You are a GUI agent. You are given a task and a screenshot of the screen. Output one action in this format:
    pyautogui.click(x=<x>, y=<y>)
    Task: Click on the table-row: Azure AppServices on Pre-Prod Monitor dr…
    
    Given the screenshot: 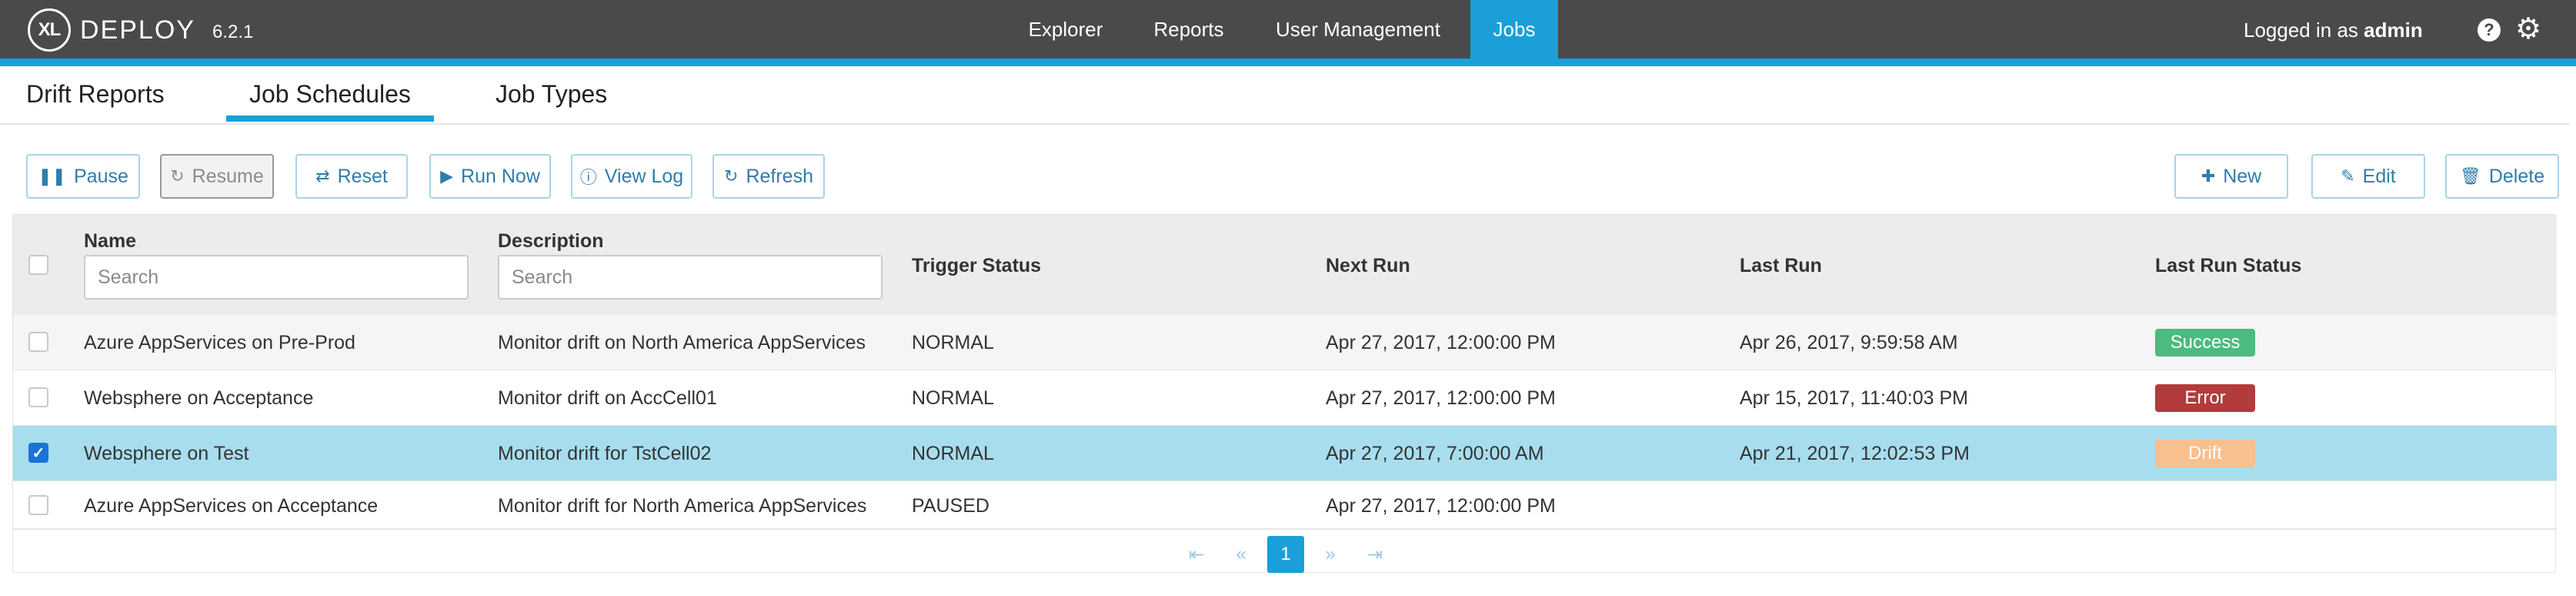 What is the action you would take?
    pyautogui.click(x=1285, y=343)
    